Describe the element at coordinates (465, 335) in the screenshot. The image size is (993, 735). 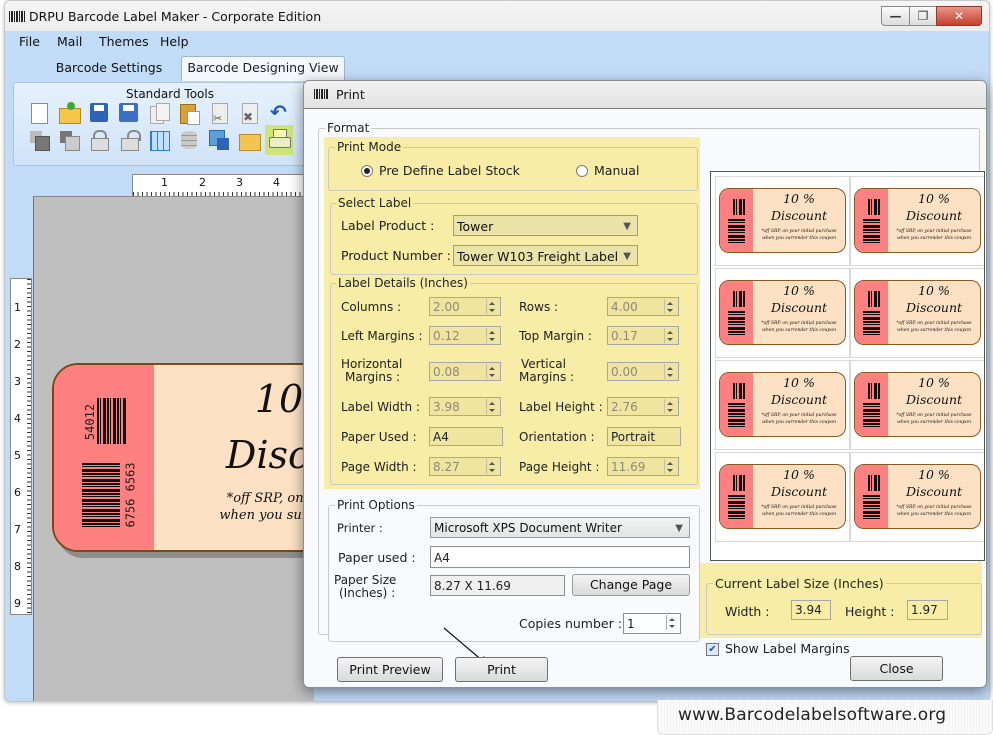
I see `left-margins-input: 0.12` at that location.